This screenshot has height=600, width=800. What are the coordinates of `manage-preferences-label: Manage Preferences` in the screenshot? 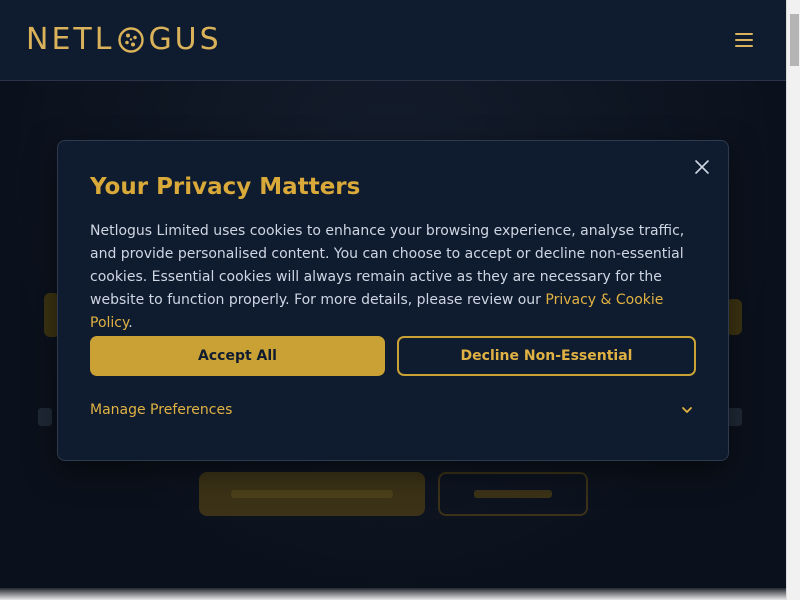 It's located at (161, 410).